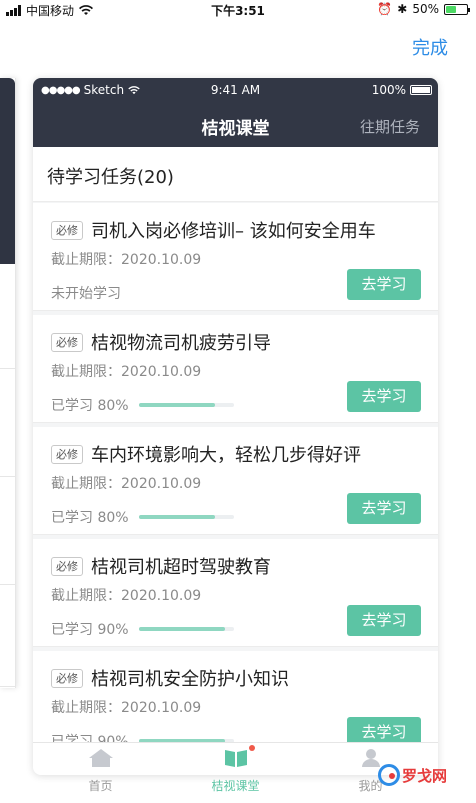 The height and width of the screenshot is (803, 476). What do you see at coordinates (235, 174) in the screenshot?
I see `pending-tasks-header: 待学习任务(20)` at bounding box center [235, 174].